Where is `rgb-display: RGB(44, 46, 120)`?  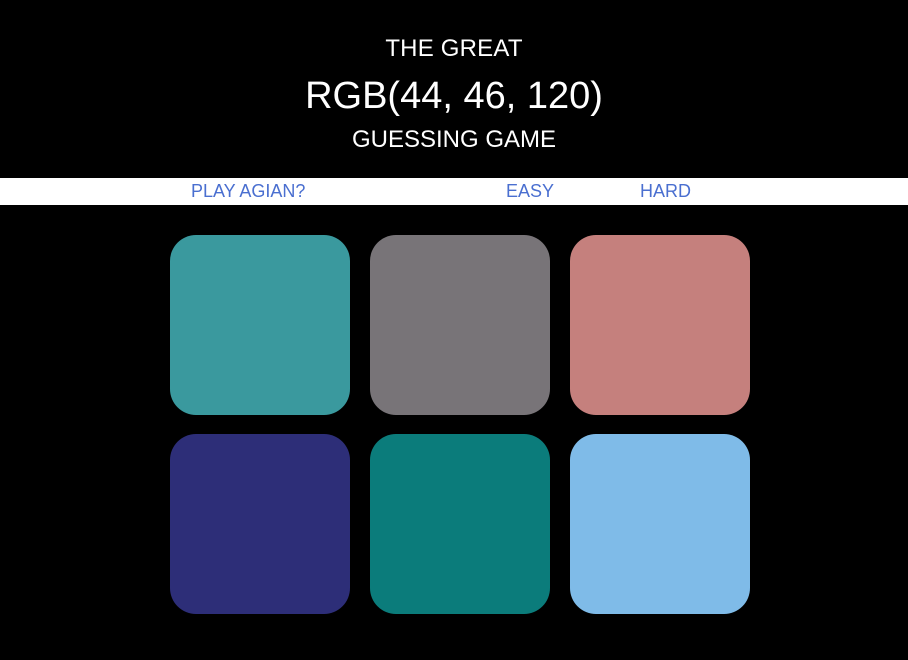 rgb-display: RGB(44, 46, 120) is located at coordinates (454, 96).